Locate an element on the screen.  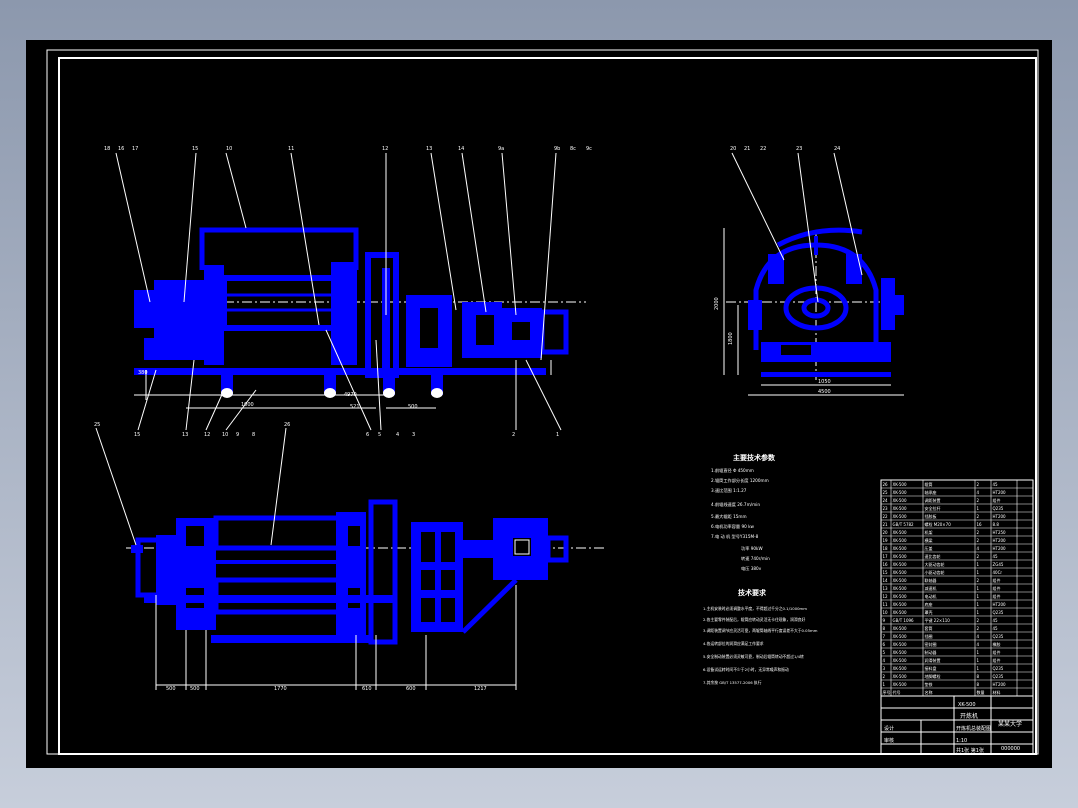
bom-cell: 10 is located at coordinates (886, 612).